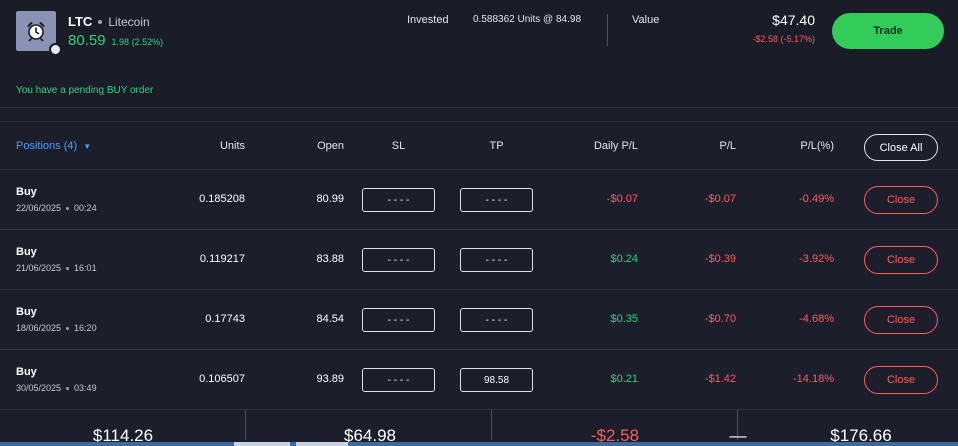 The height and width of the screenshot is (446, 958). Describe the element at coordinates (85, 90) in the screenshot. I see `pending-order-notice: You have a pending BUY order` at that location.